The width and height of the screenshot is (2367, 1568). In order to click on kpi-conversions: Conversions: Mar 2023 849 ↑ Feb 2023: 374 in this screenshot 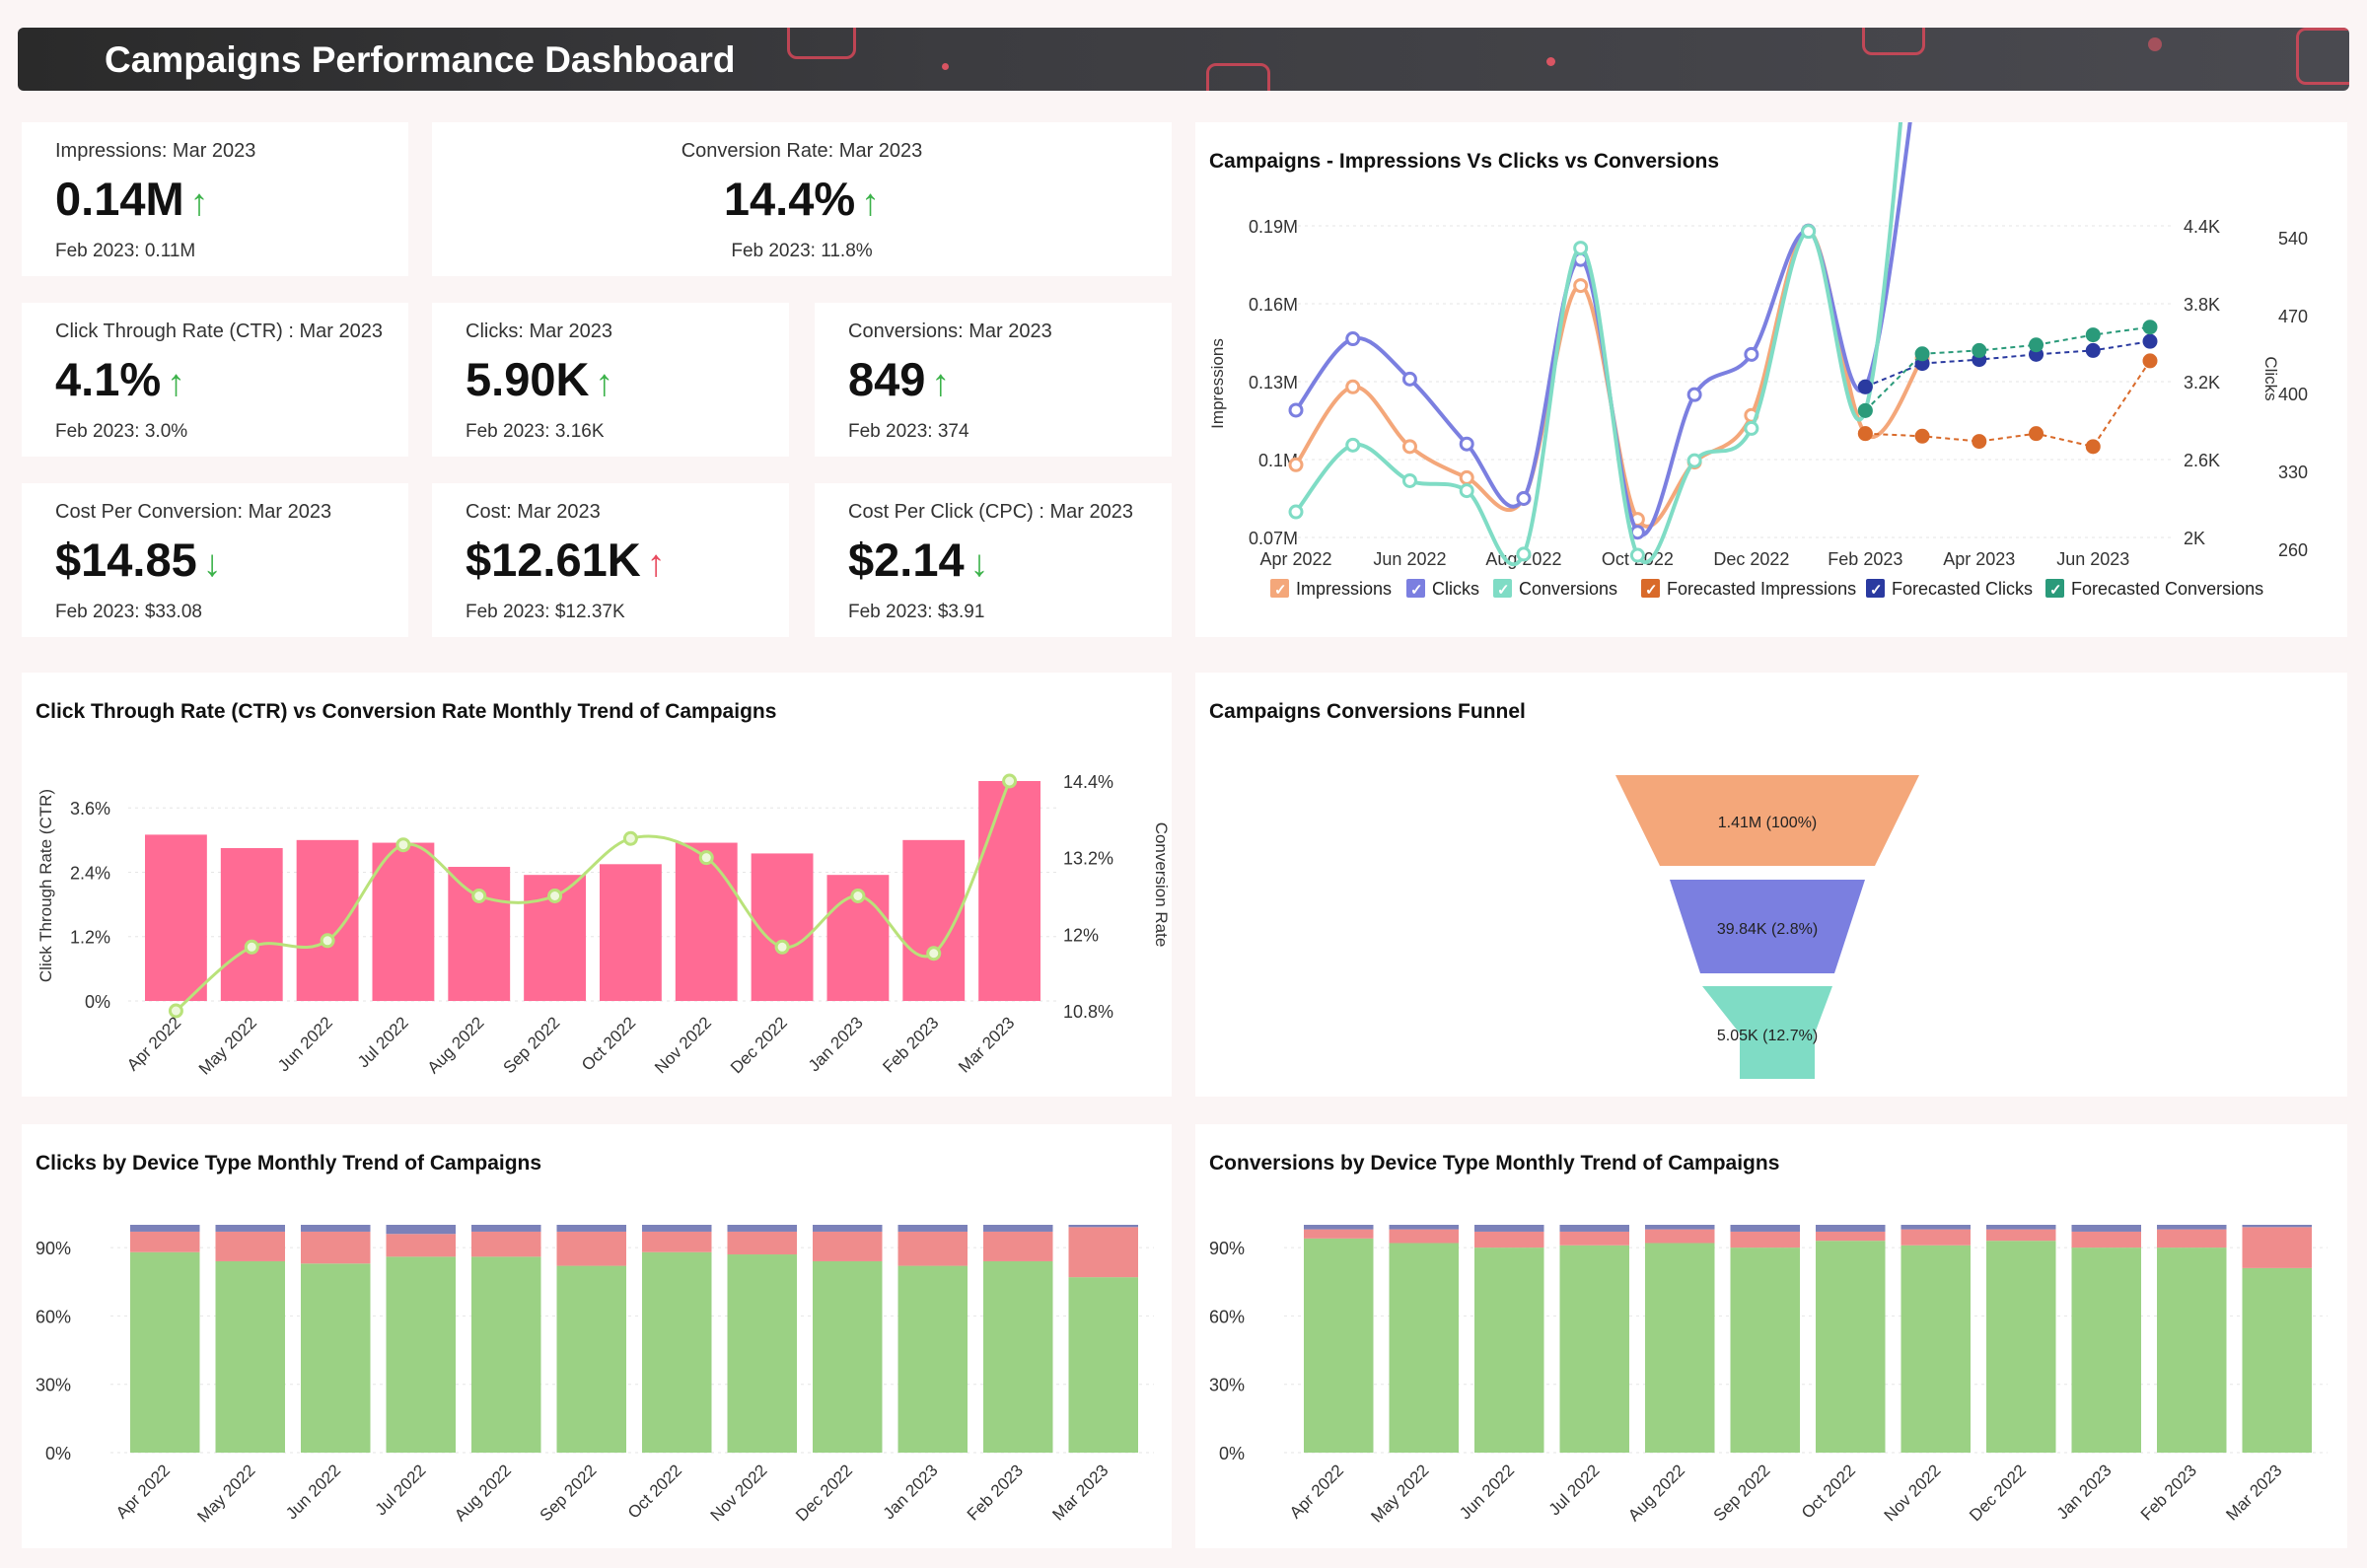, I will do `click(993, 380)`.